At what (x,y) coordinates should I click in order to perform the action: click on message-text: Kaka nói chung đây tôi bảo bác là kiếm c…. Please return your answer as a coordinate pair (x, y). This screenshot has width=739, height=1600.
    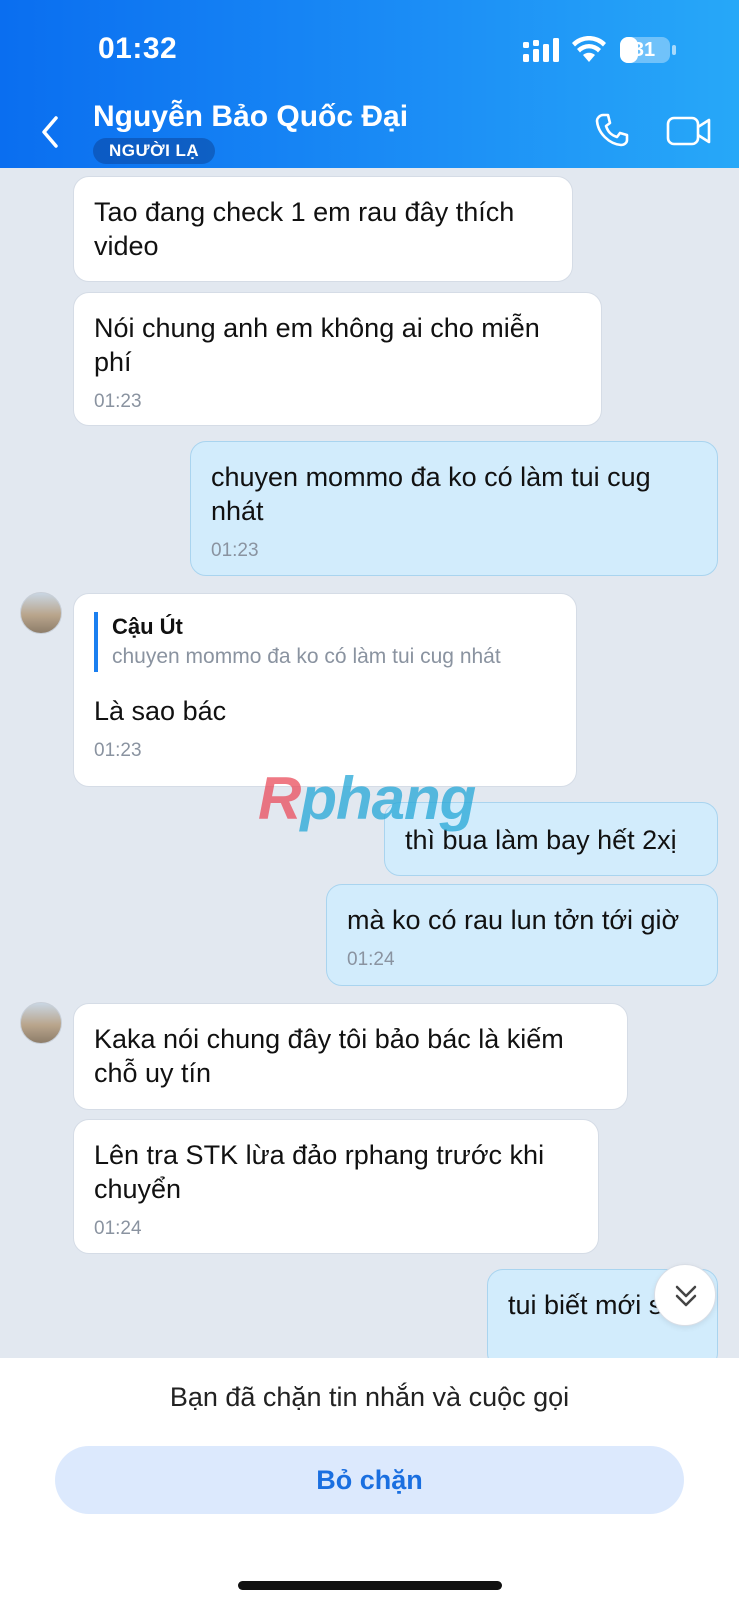
    Looking at the image, I should click on (329, 1056).